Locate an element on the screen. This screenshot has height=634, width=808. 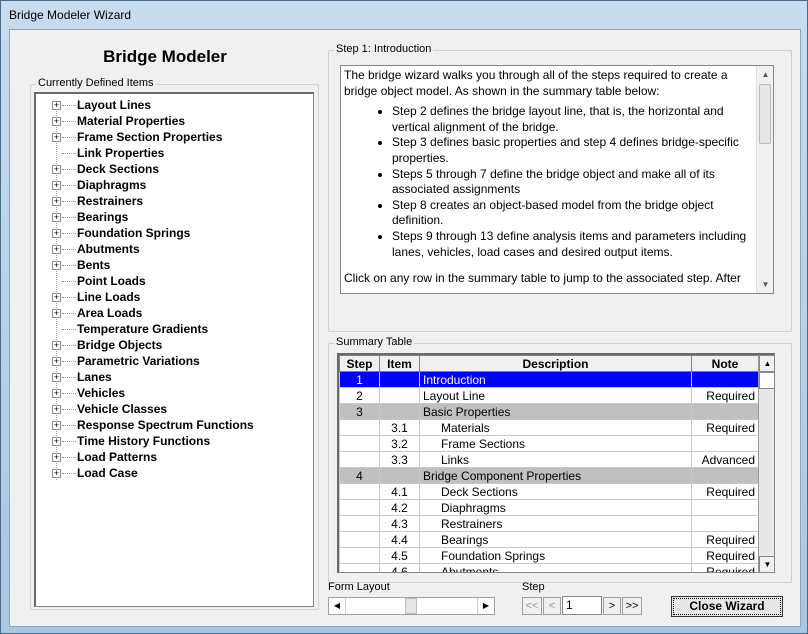
table-row: 3.3 Links Advanced is located at coordinates (549, 459).